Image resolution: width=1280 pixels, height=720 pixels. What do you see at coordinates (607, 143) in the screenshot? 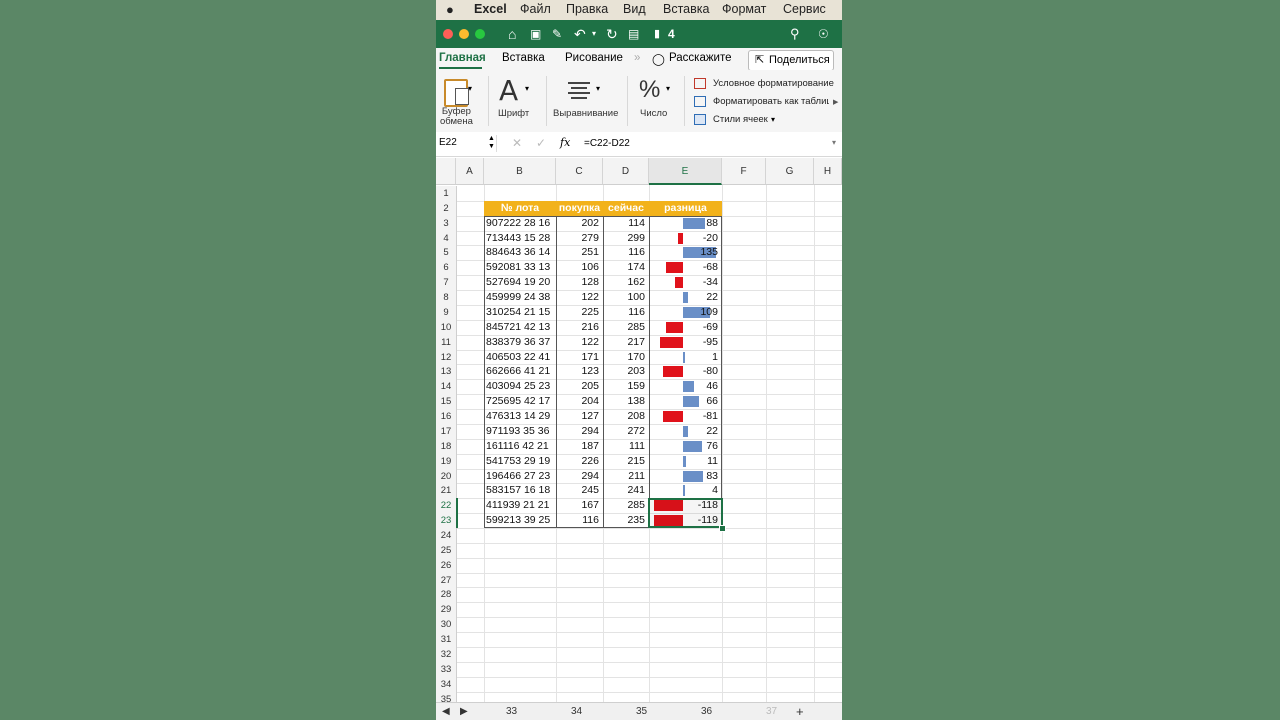
I see `formula-input: =C22-D22` at bounding box center [607, 143].